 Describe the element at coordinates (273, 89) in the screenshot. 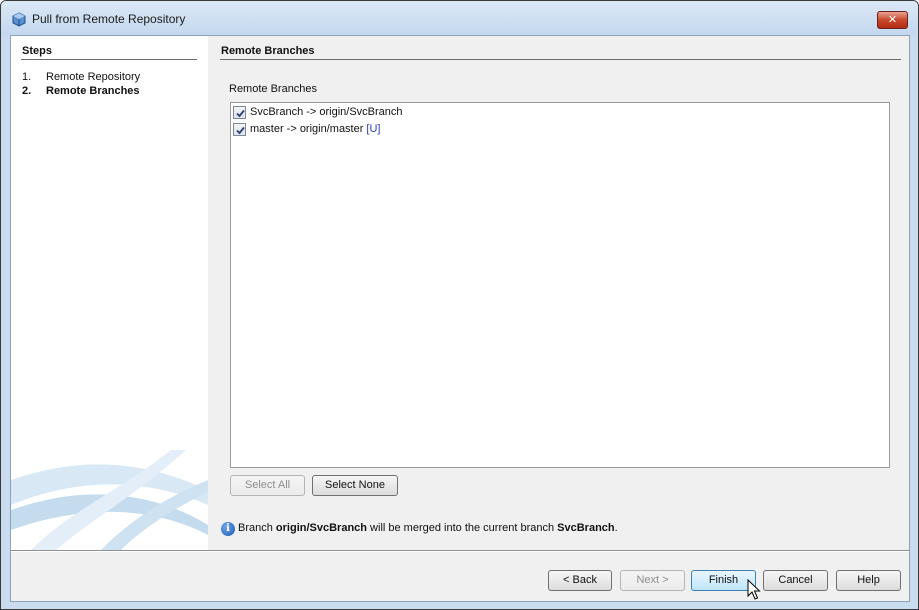

I see `branch-list-label: Remote Branches` at that location.